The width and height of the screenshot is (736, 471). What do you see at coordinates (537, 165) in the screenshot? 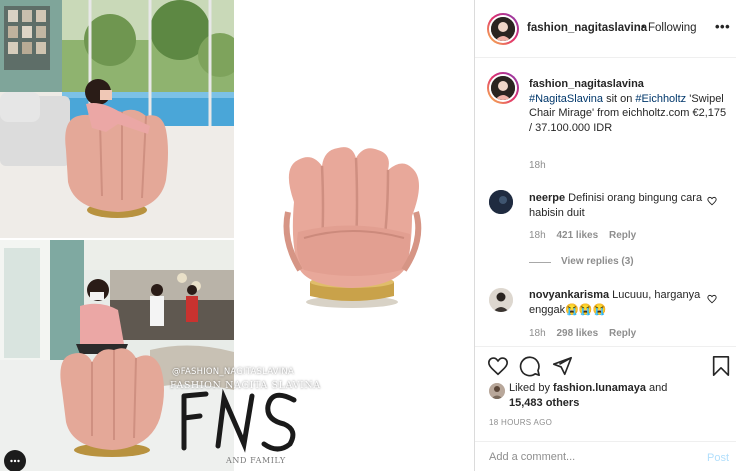
I see `caption-timestamp: 18h` at bounding box center [537, 165].